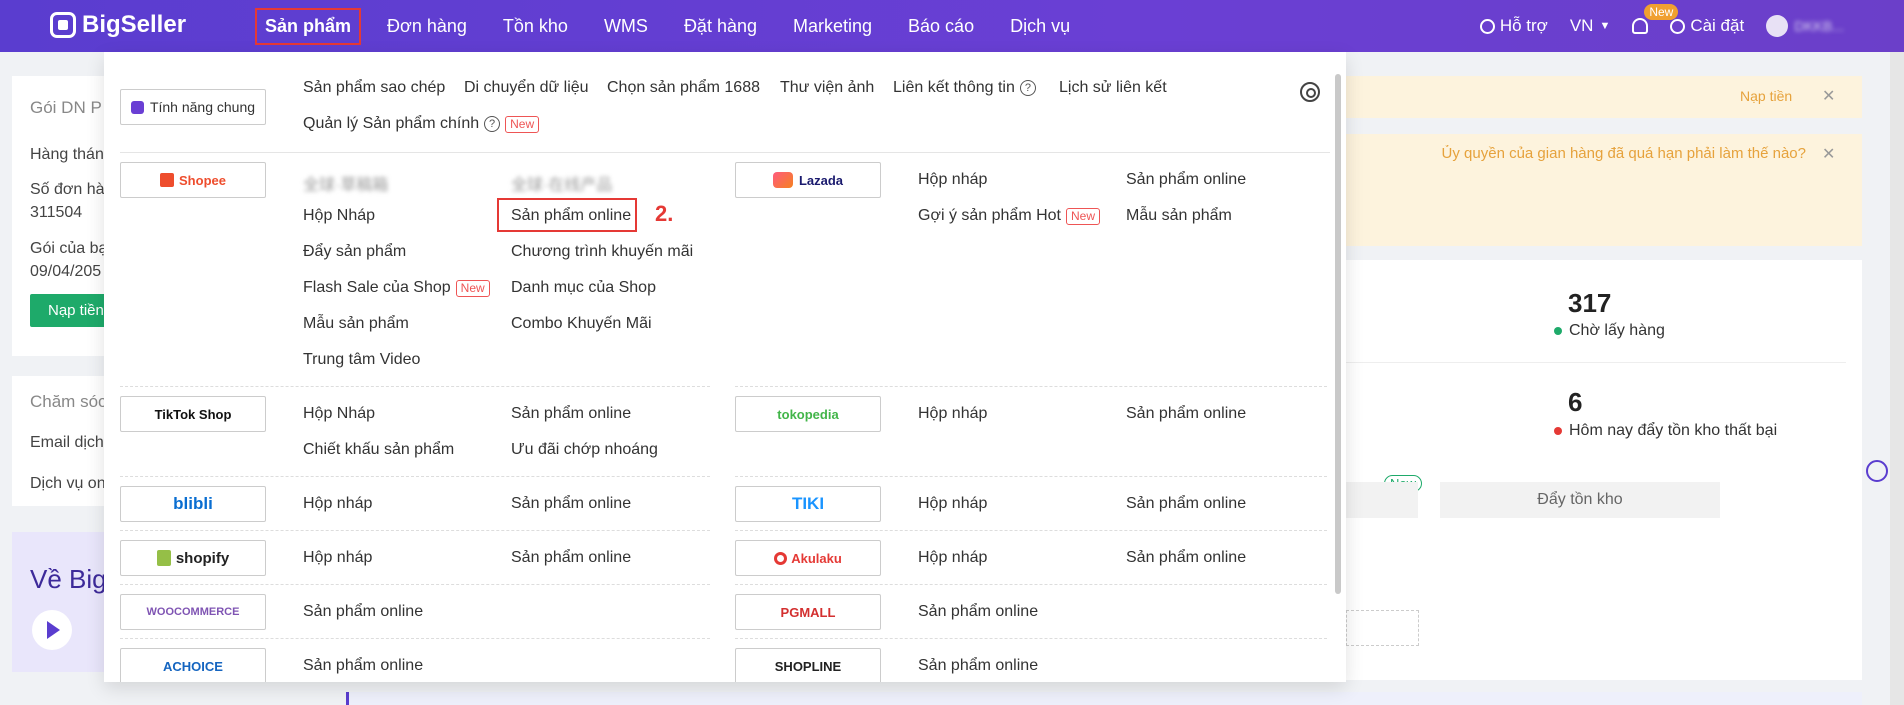 The image size is (1904, 705). Describe the element at coordinates (1590, 26) in the screenshot. I see `language-select: VN ▼` at that location.